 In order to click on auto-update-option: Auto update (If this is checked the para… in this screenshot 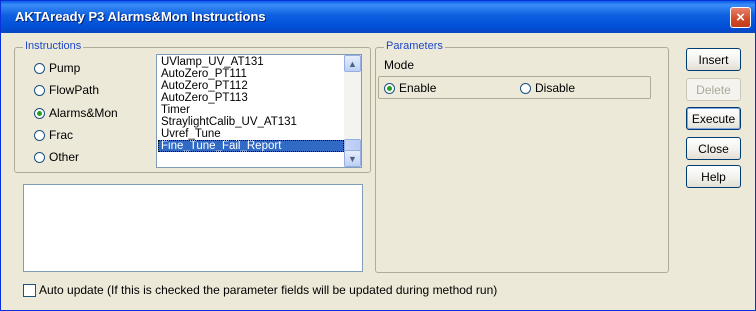, I will do `click(260, 290)`.